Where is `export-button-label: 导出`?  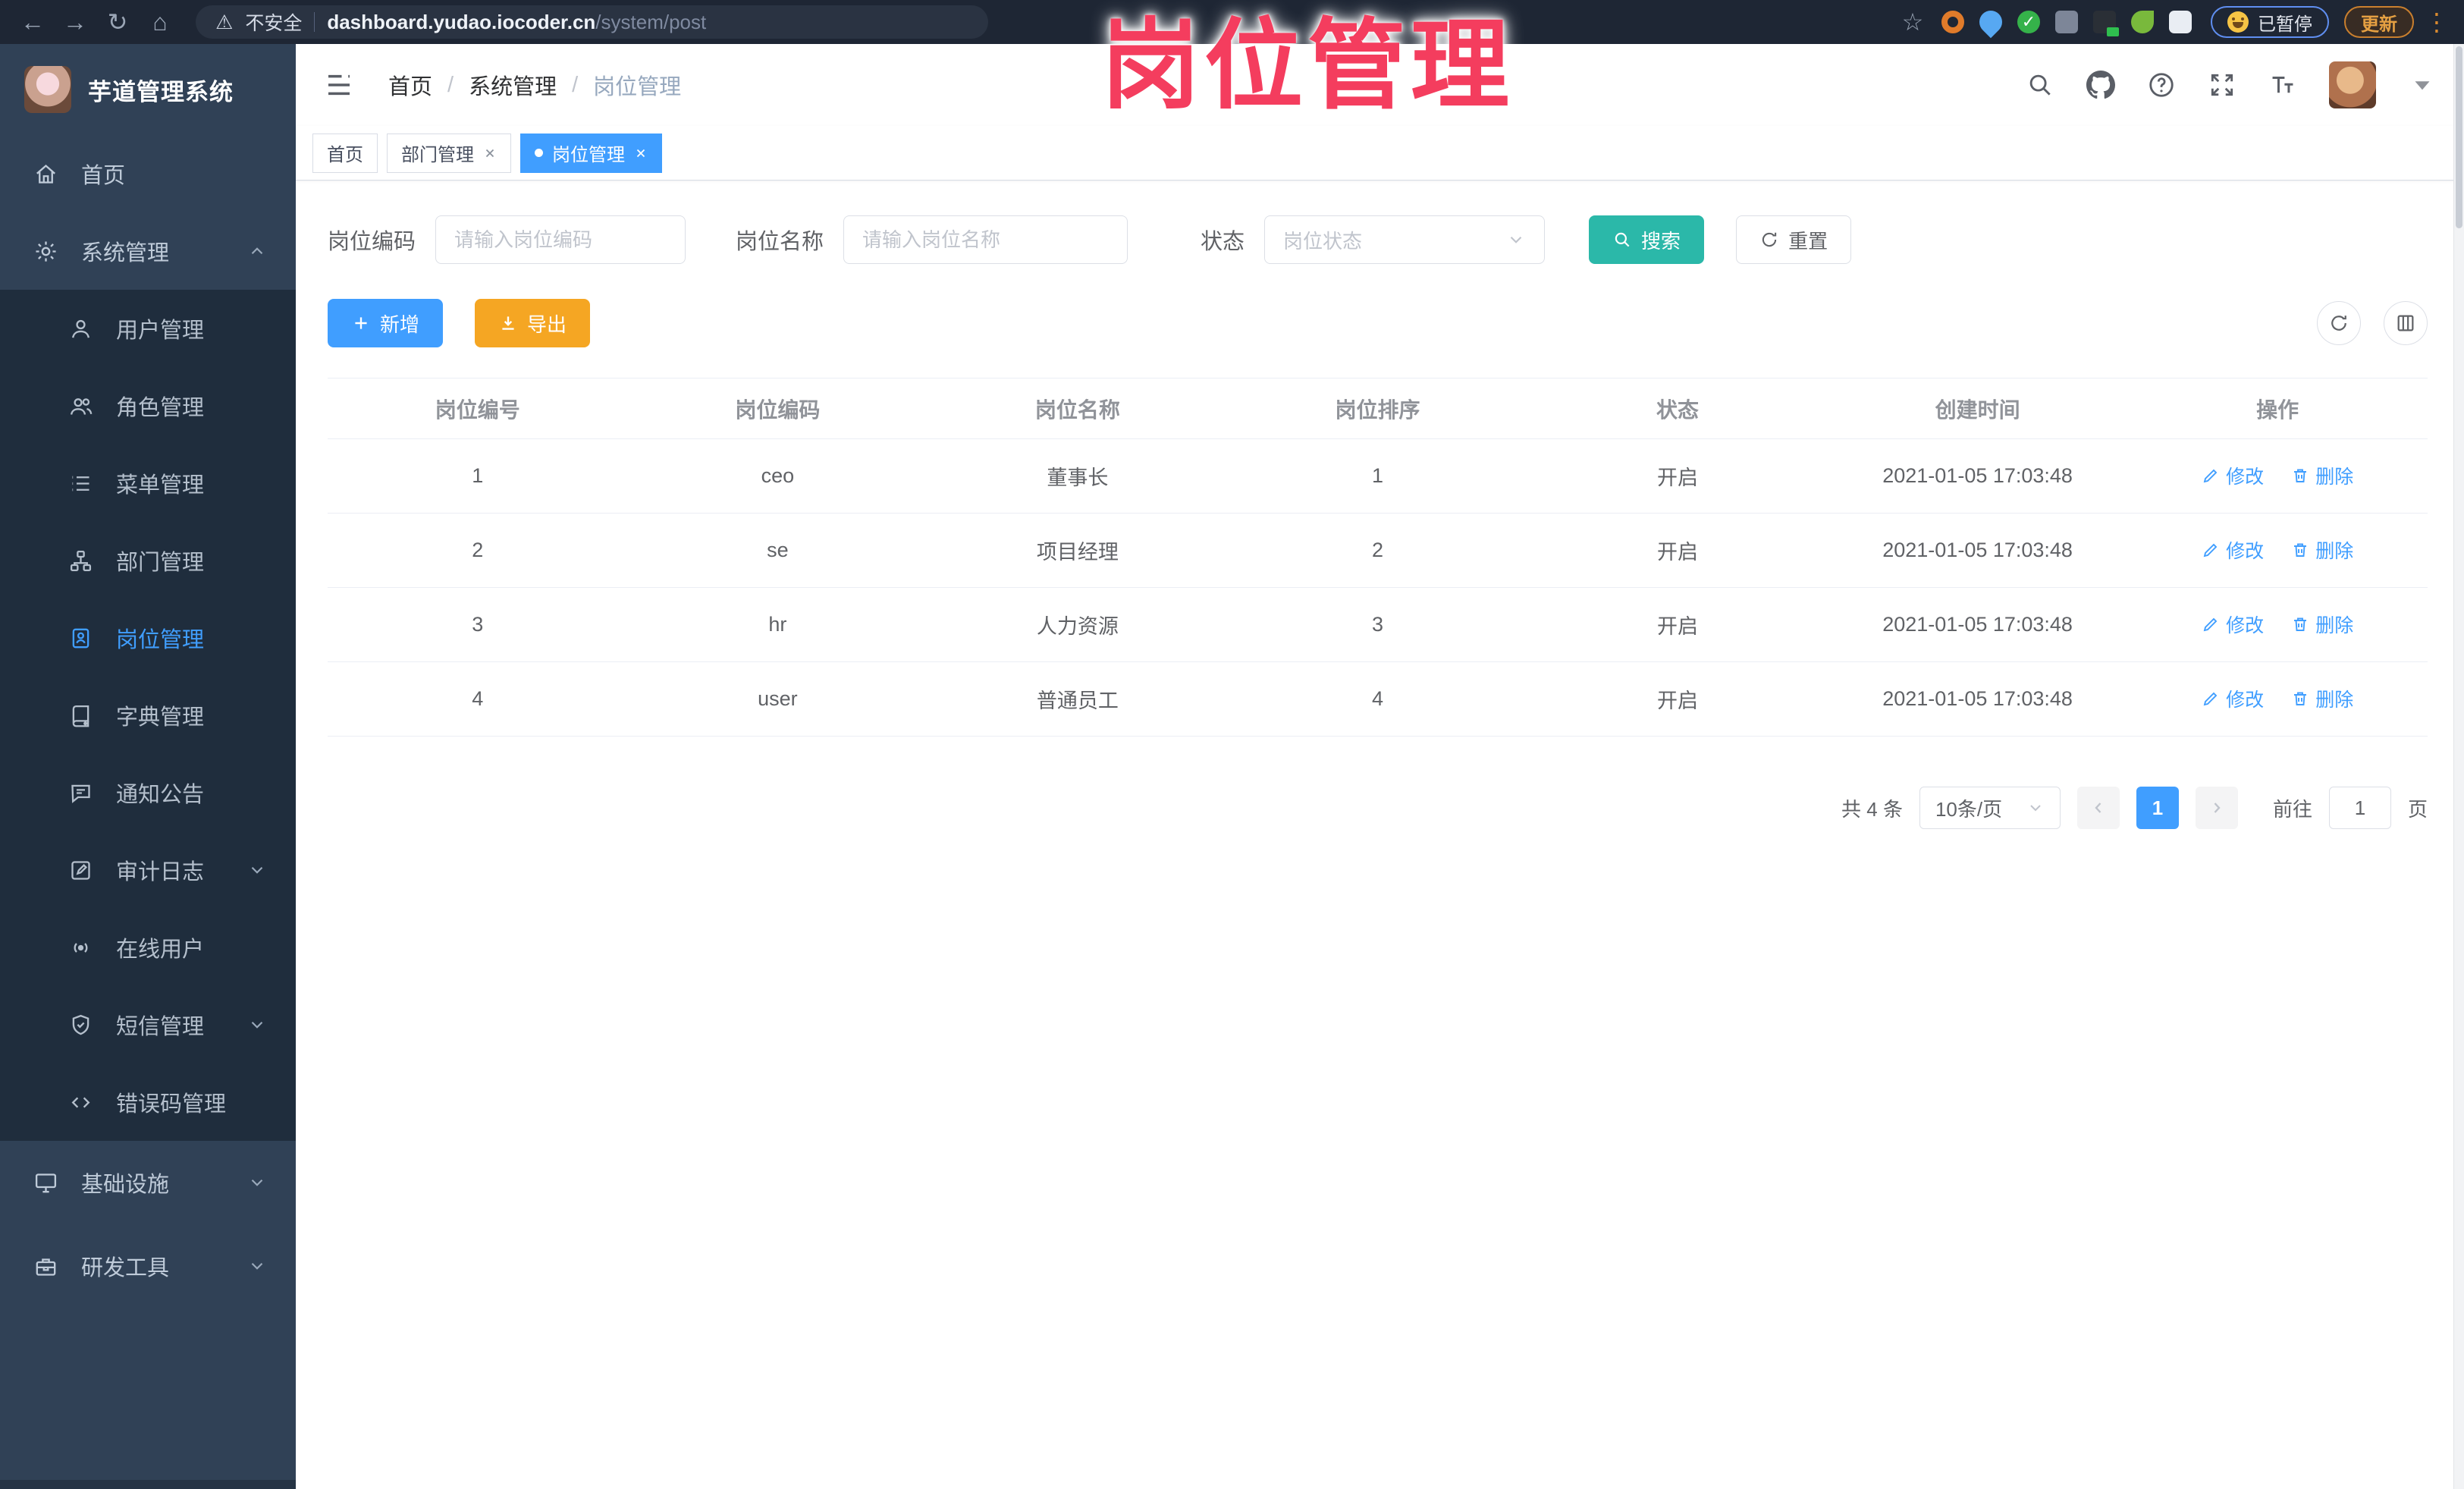
export-button-label: 导出 is located at coordinates (547, 324).